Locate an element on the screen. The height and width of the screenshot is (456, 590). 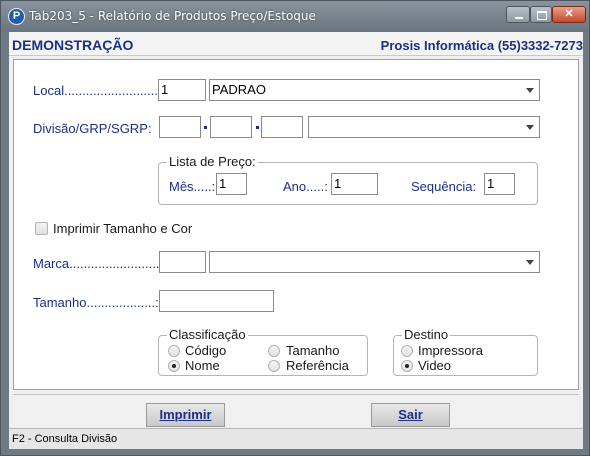
marca-code-input is located at coordinates (182, 262).